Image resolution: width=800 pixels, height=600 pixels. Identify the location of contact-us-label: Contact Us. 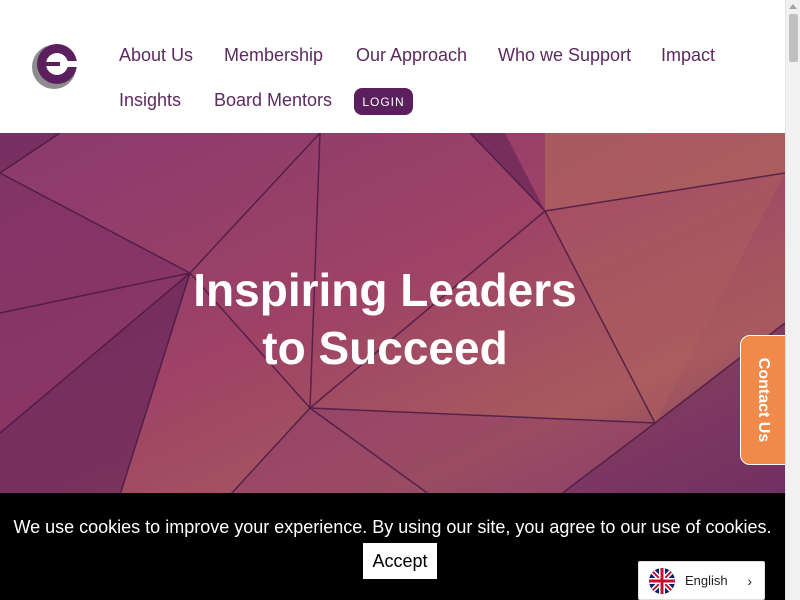
(764, 400).